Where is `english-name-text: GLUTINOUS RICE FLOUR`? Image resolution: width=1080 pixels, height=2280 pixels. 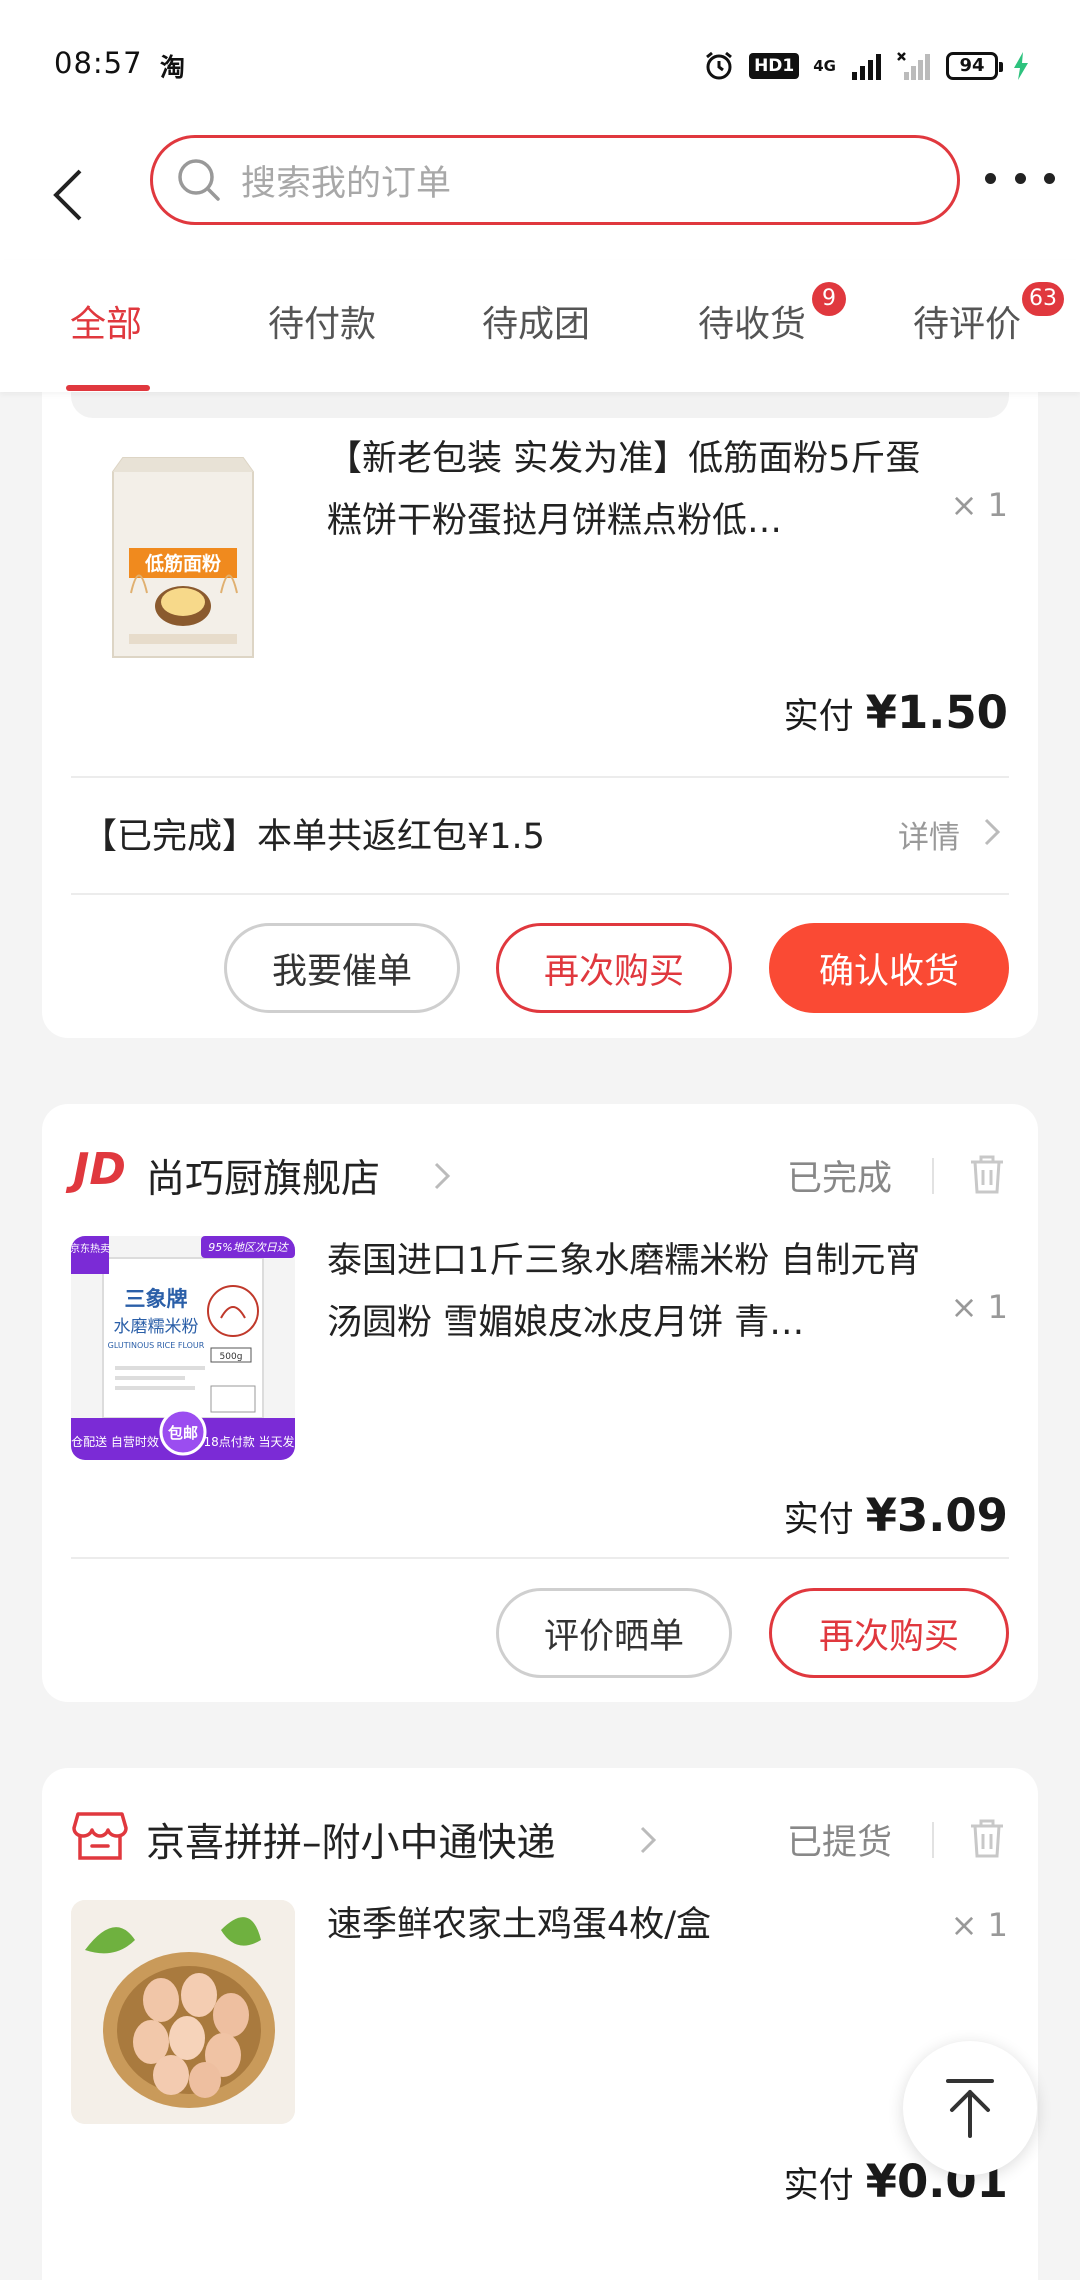
english-name-text: GLUTINOUS RICE FLOUR is located at coordinates (156, 1345).